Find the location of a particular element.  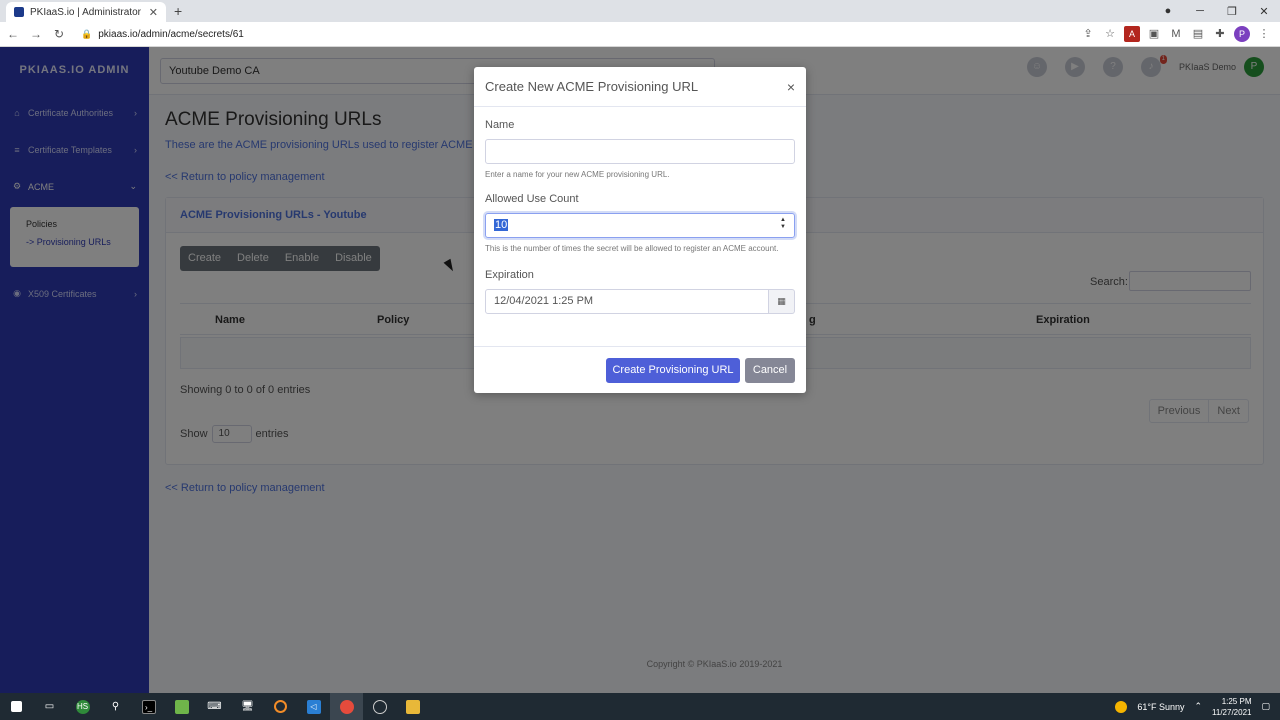

minimize-icon: ─ is located at coordinates (1200, 11).